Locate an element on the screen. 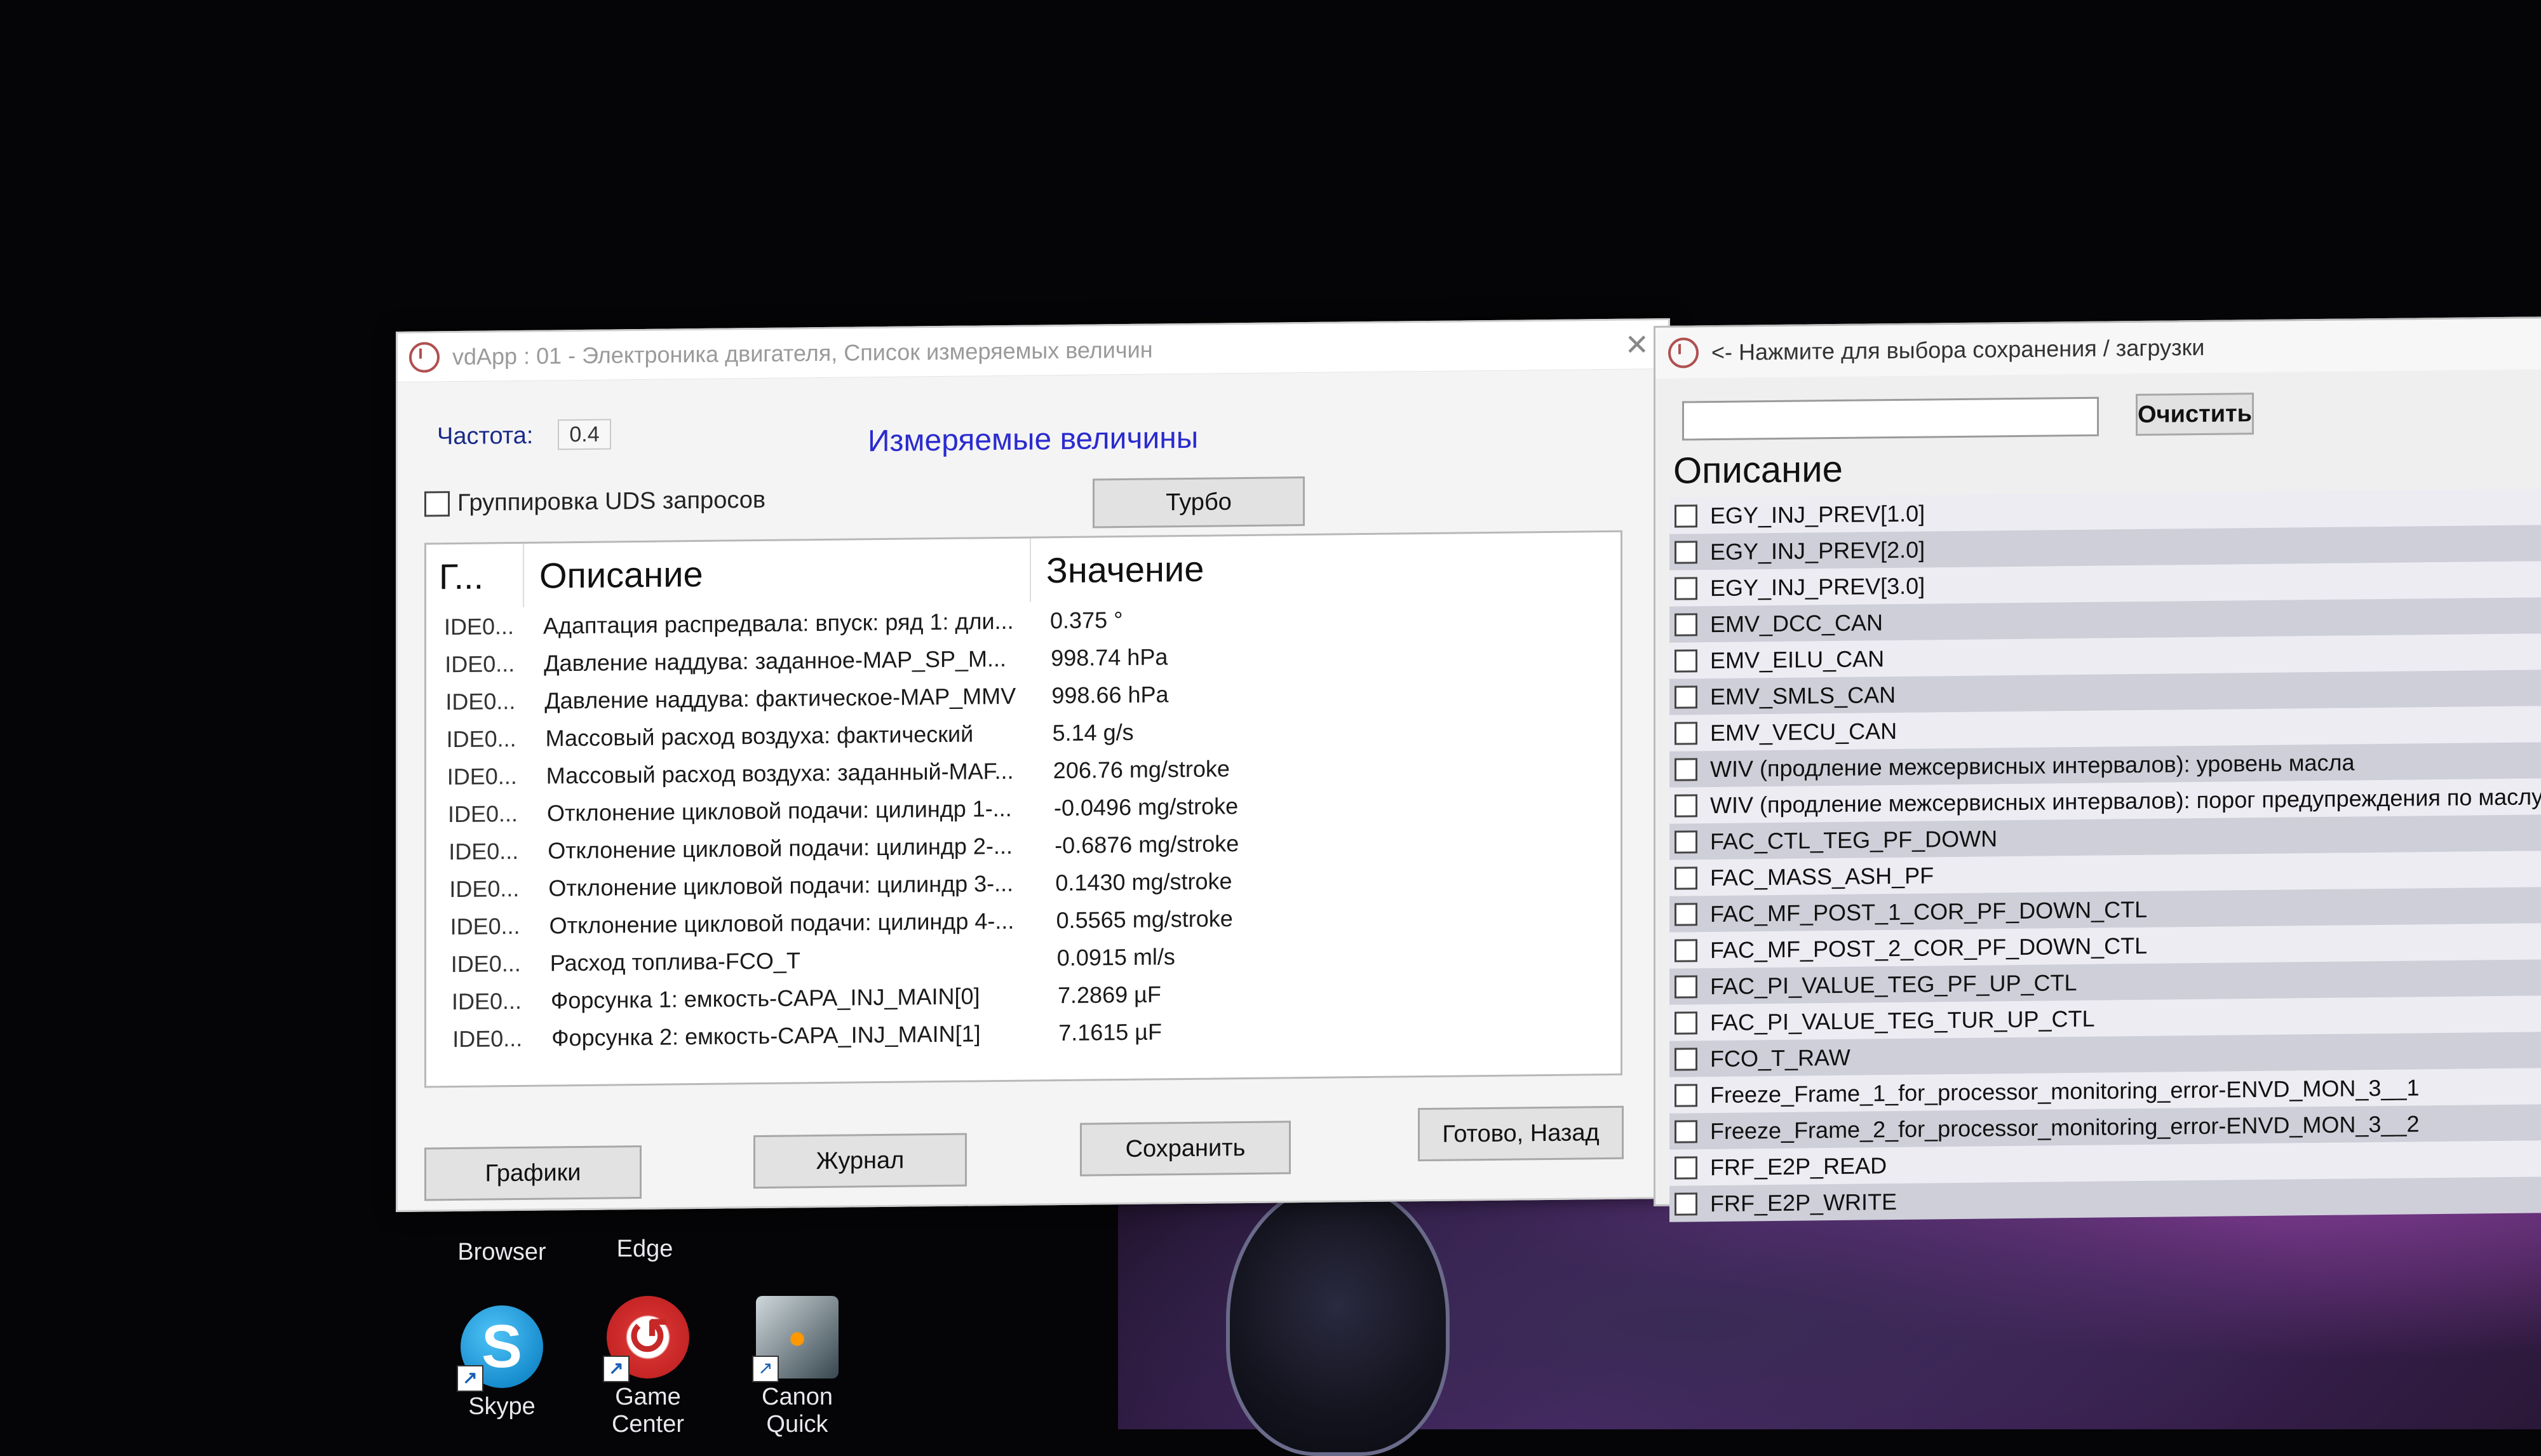 The height and width of the screenshot is (1456, 2541). parameter-label: EMV_SMLS_CAN is located at coordinates (1803, 696).